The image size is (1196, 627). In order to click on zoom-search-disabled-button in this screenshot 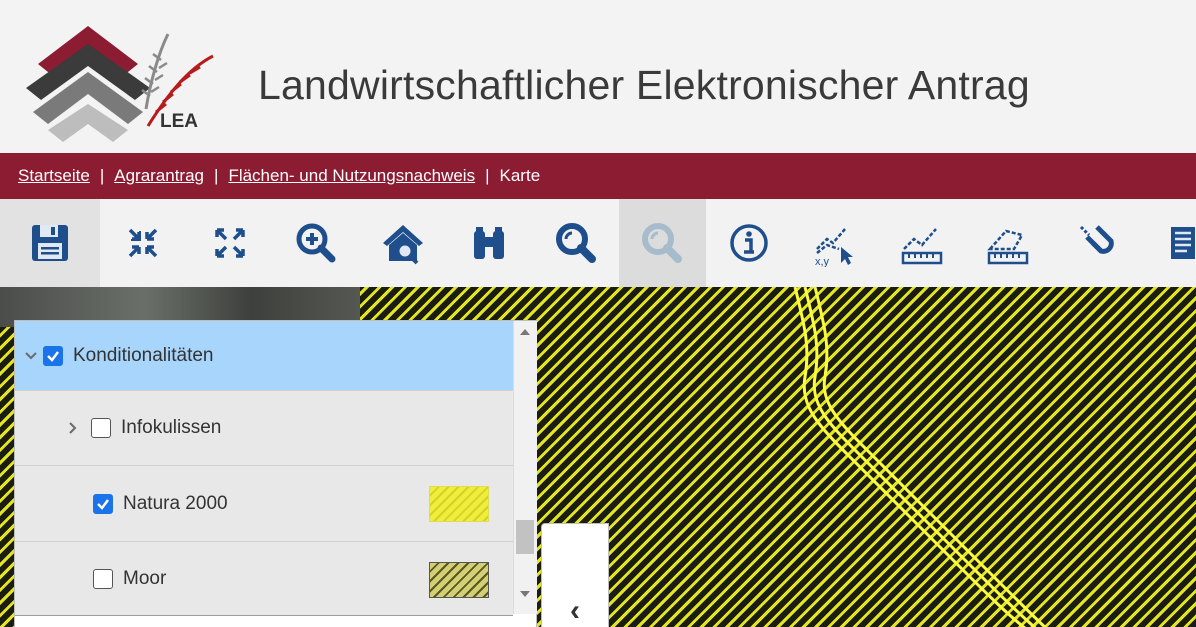, I will do `click(662, 243)`.